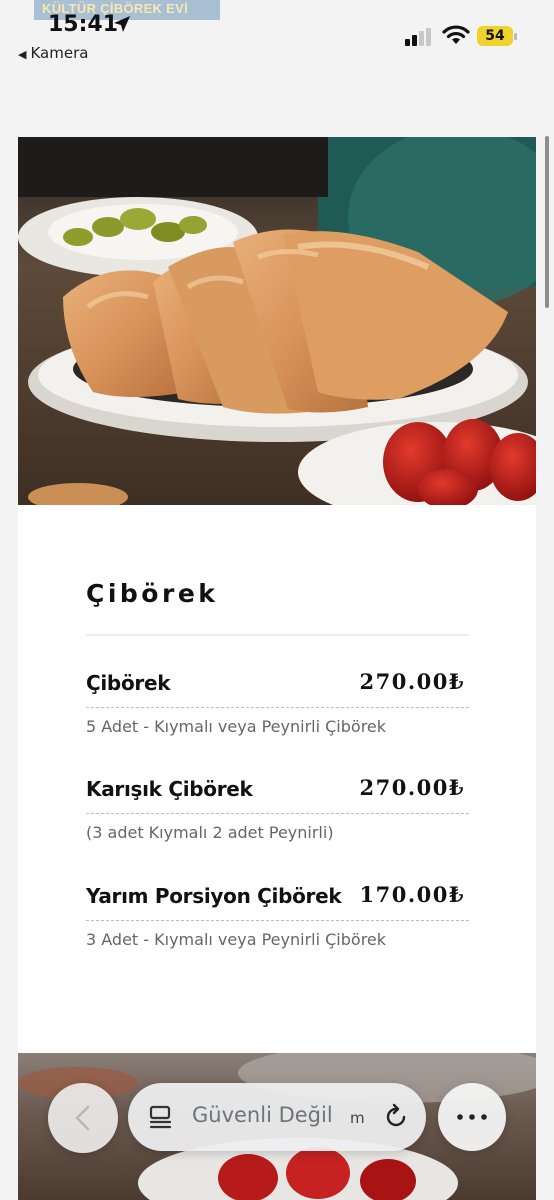 This screenshot has height=1200, width=554. Describe the element at coordinates (418, 37) in the screenshot. I see `signal-icon` at that location.